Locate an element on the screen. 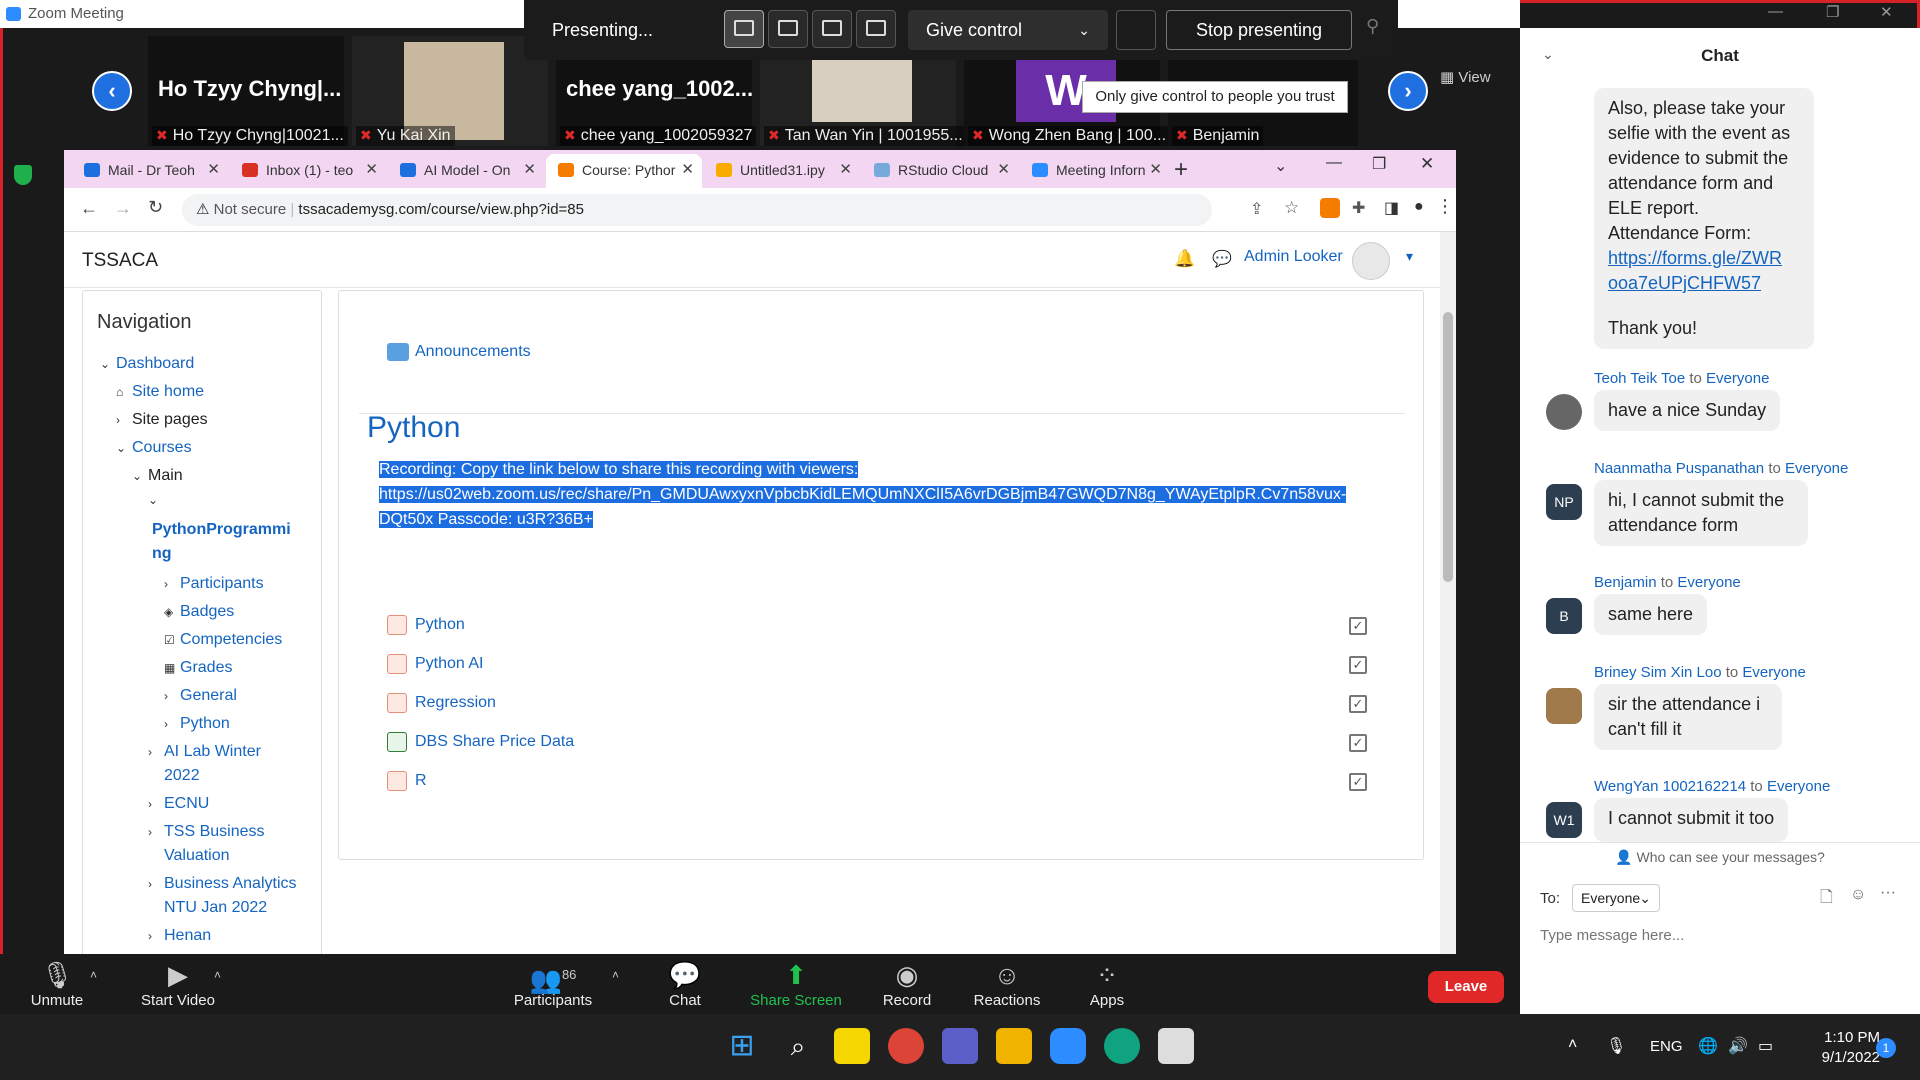 The width and height of the screenshot is (1920, 1080). view-mode-1-icon is located at coordinates (744, 29).